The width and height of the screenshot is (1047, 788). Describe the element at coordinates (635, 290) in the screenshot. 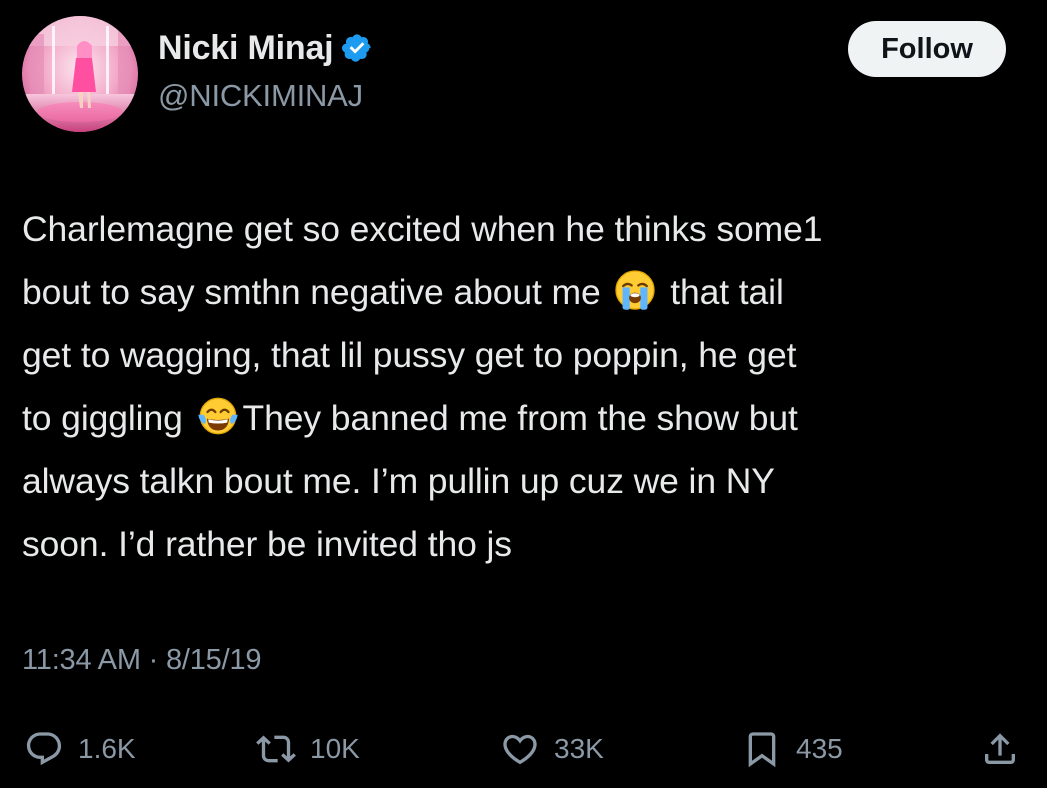

I see `loudly-crying-face-emoji-icon` at that location.